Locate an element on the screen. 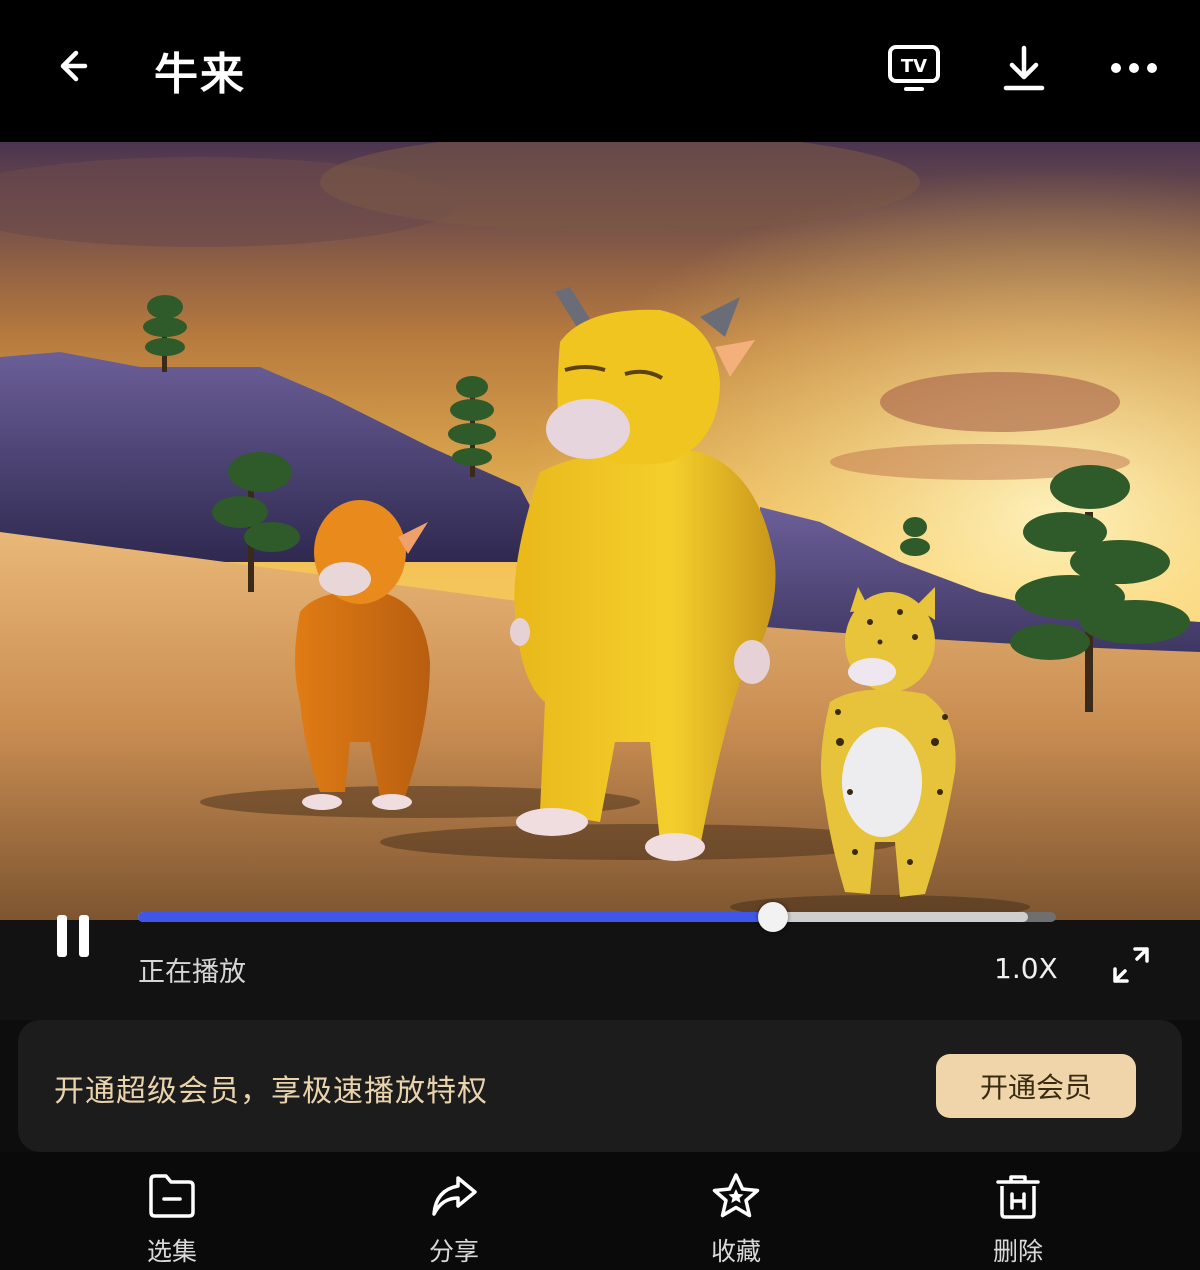  delete-button: 删除 is located at coordinates (1018, 1220).